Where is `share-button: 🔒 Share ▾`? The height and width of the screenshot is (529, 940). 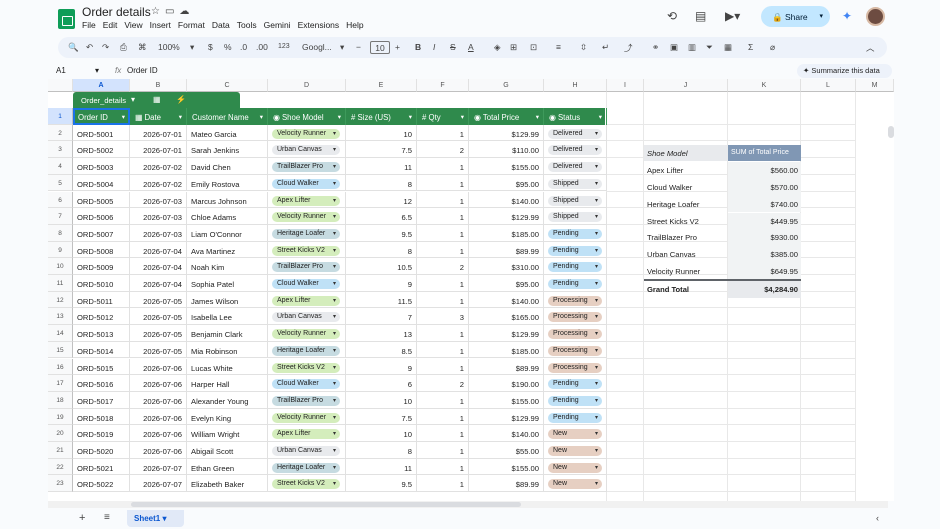
share-button: 🔒 Share ▾ is located at coordinates (795, 16).